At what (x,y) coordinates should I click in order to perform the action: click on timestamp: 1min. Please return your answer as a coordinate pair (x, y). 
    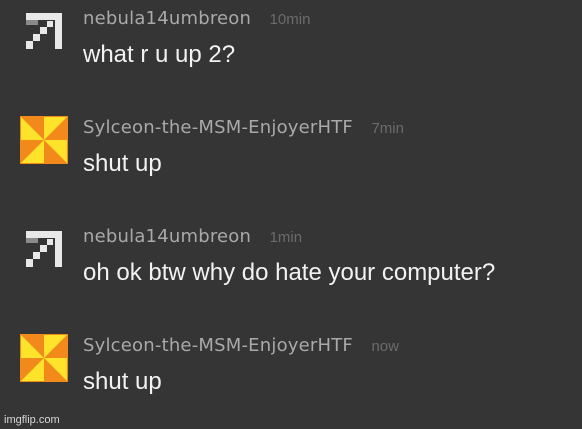
    Looking at the image, I should click on (286, 237).